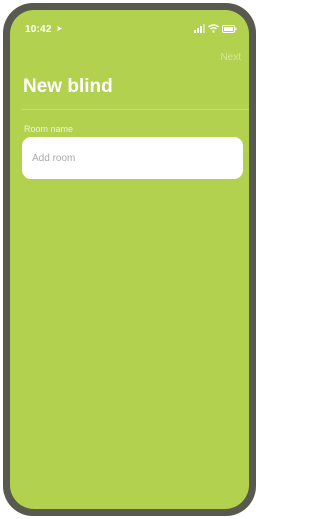 This screenshot has height=519, width=320. What do you see at coordinates (68, 86) in the screenshot?
I see `page-title: New blind` at bounding box center [68, 86].